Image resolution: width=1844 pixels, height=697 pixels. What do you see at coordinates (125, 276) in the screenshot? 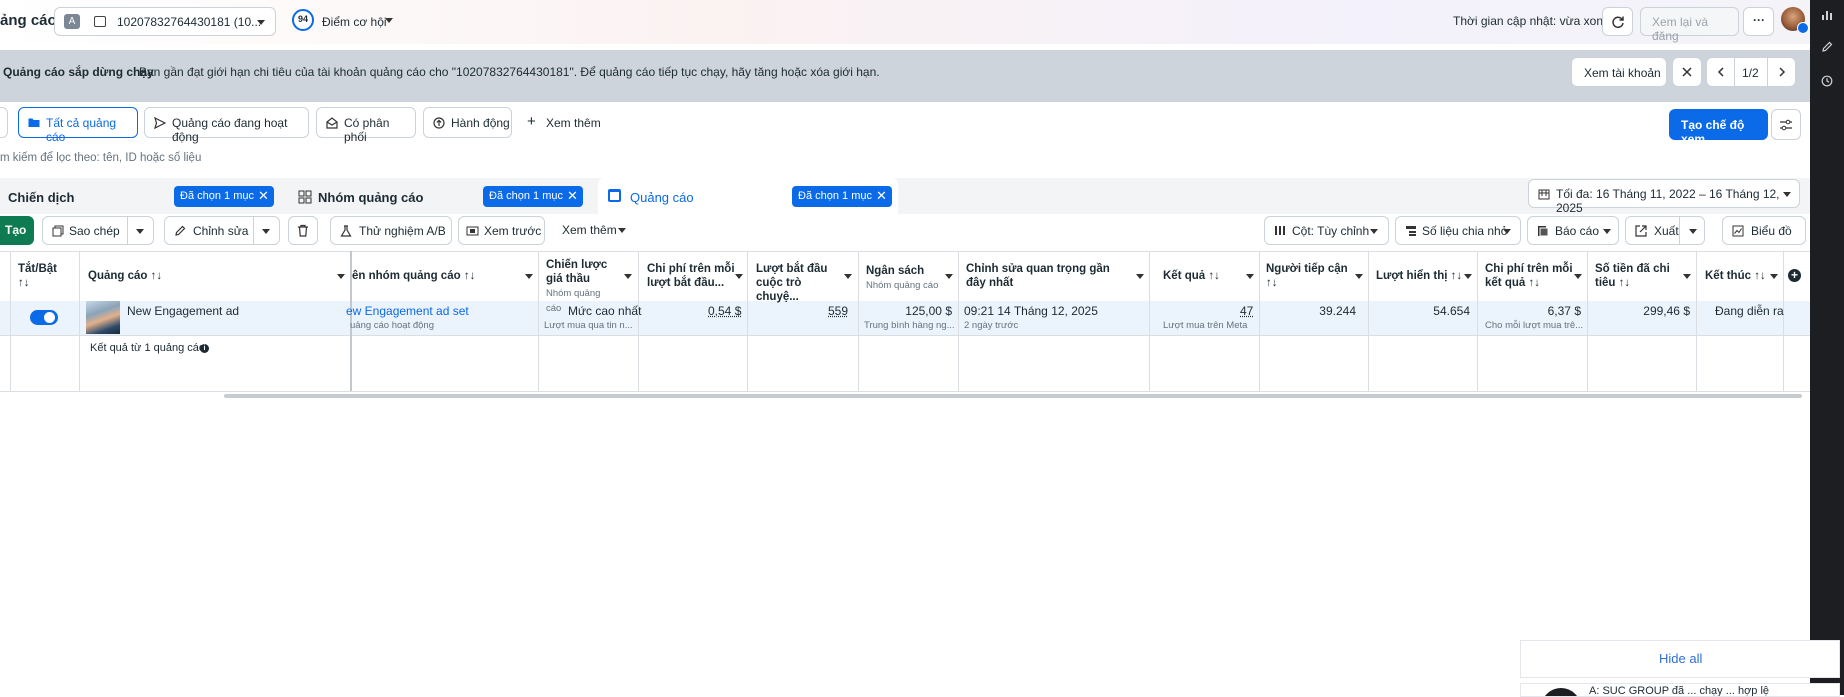
I see `col-ad: Quảng cáo ↑↓` at bounding box center [125, 276].